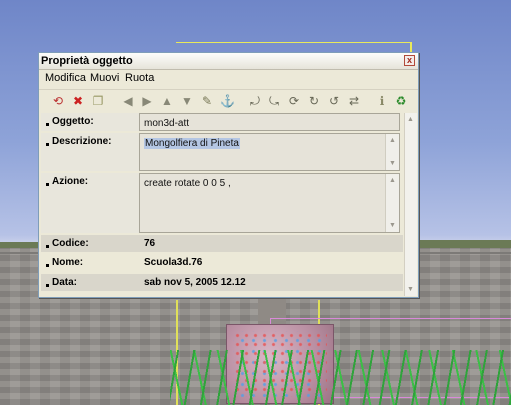 The image size is (511, 405). I want to click on undo-icon: ⟲, so click(58, 101).